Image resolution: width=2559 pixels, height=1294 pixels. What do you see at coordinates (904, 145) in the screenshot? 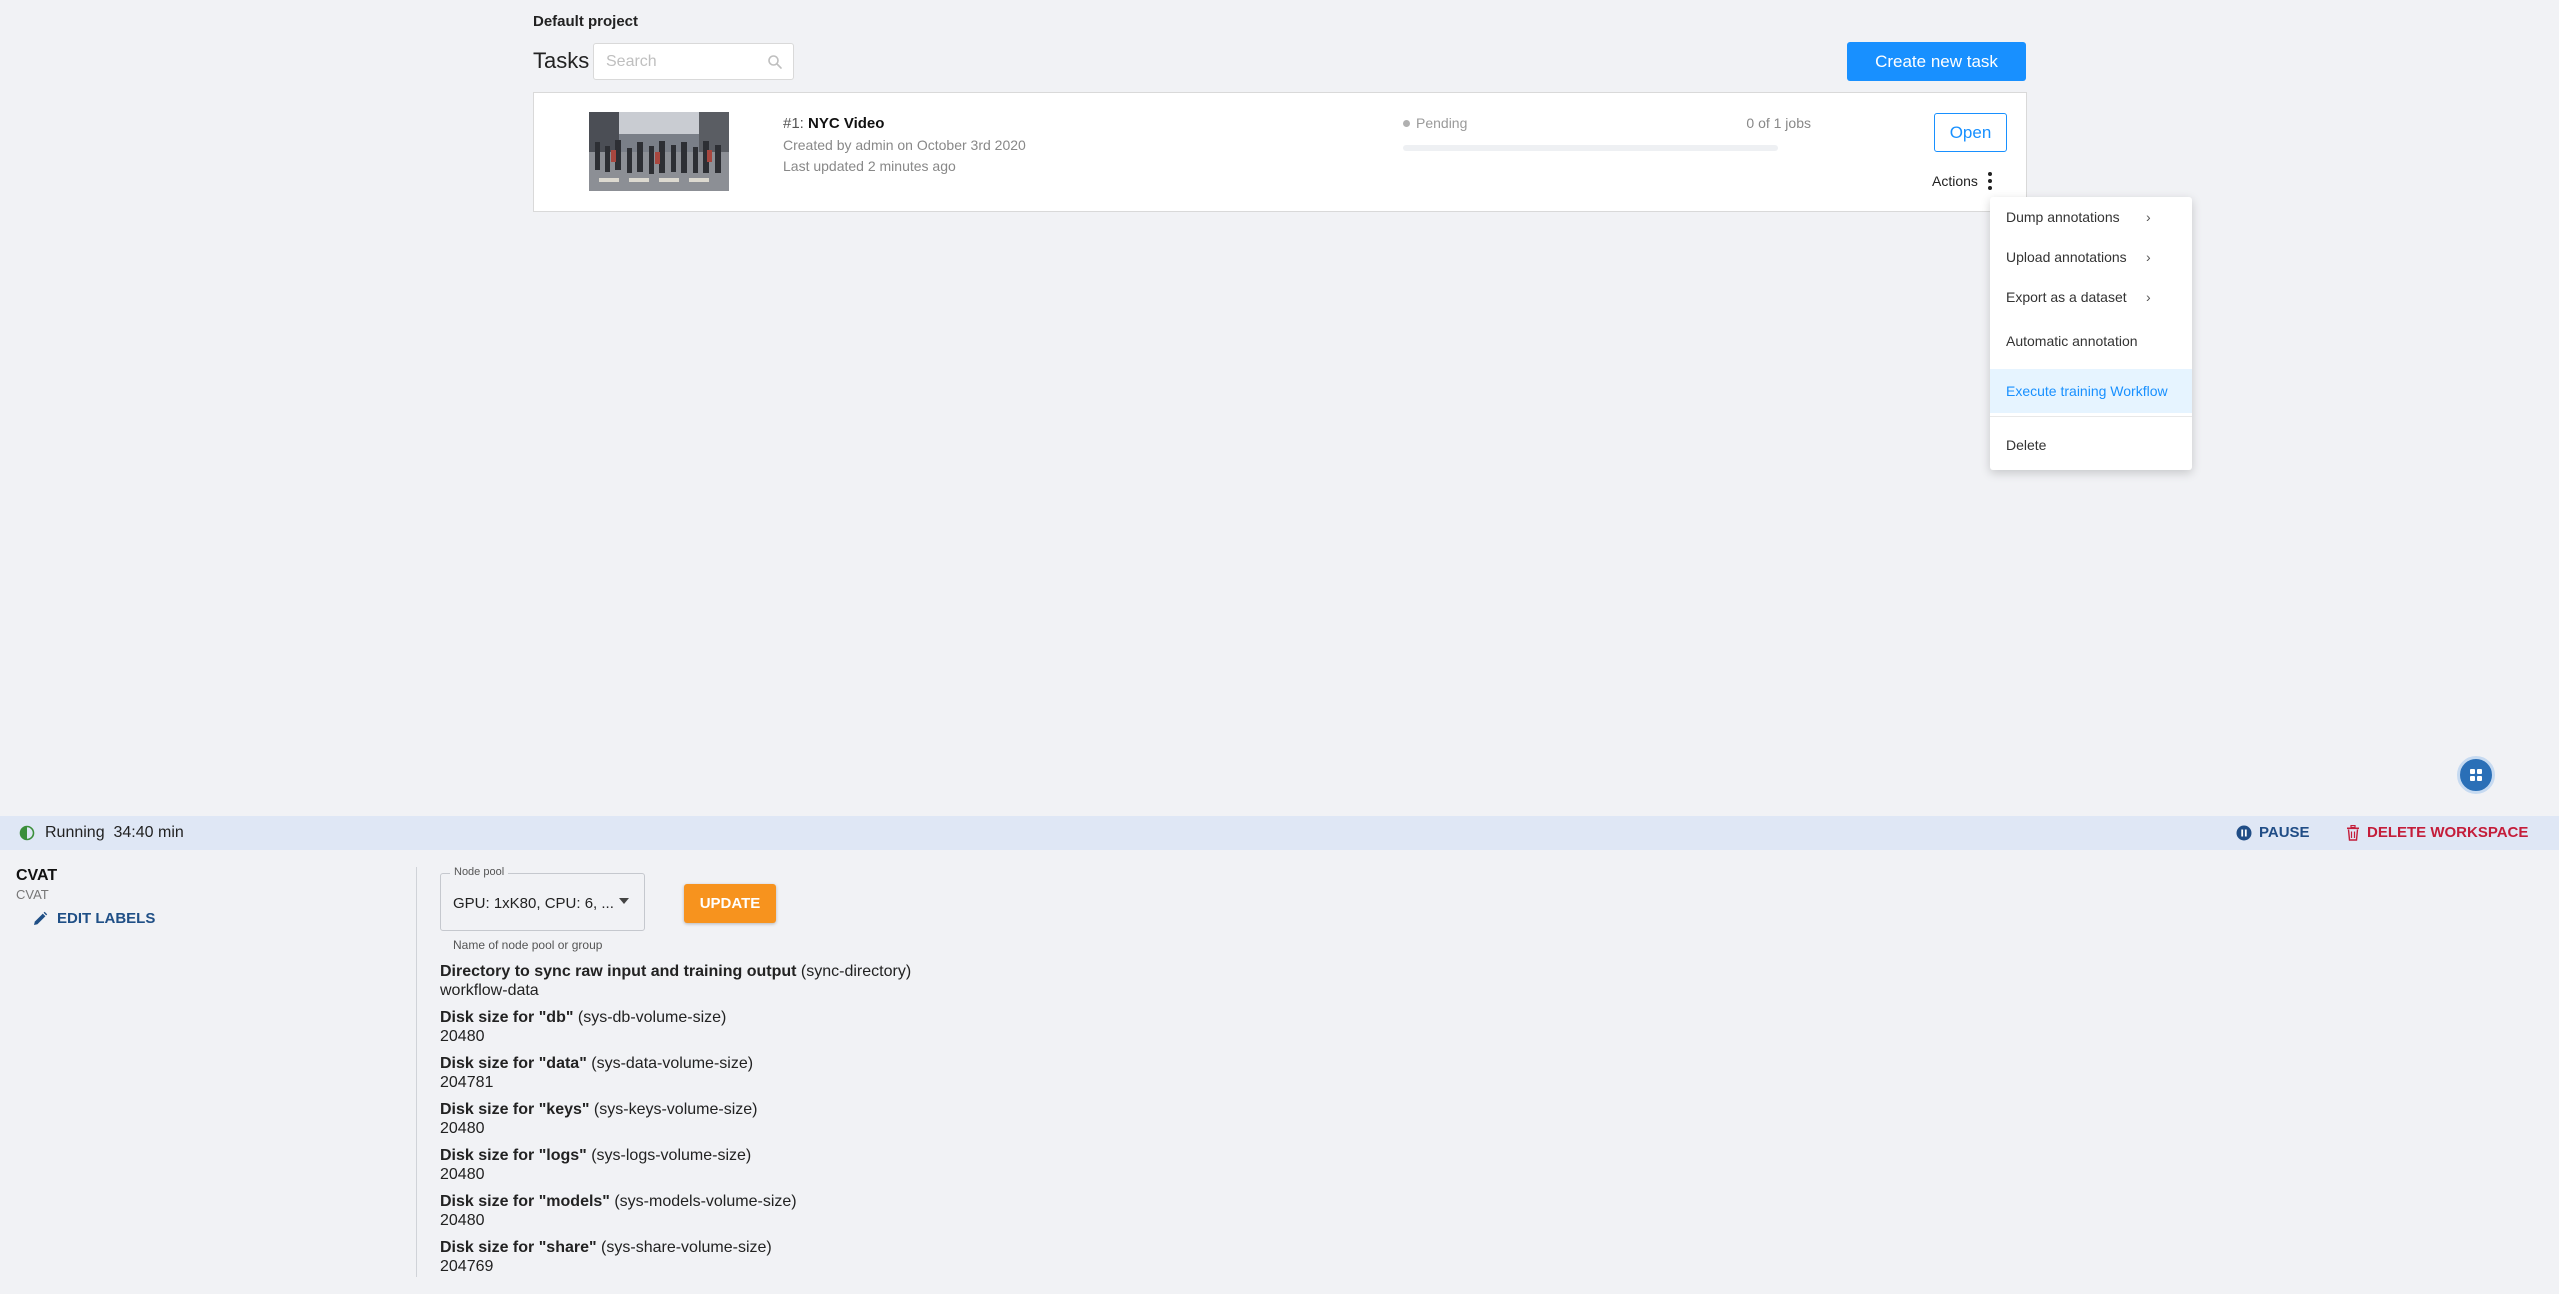
I see `task-created: Created by admin on October 3rd 2020` at bounding box center [904, 145].